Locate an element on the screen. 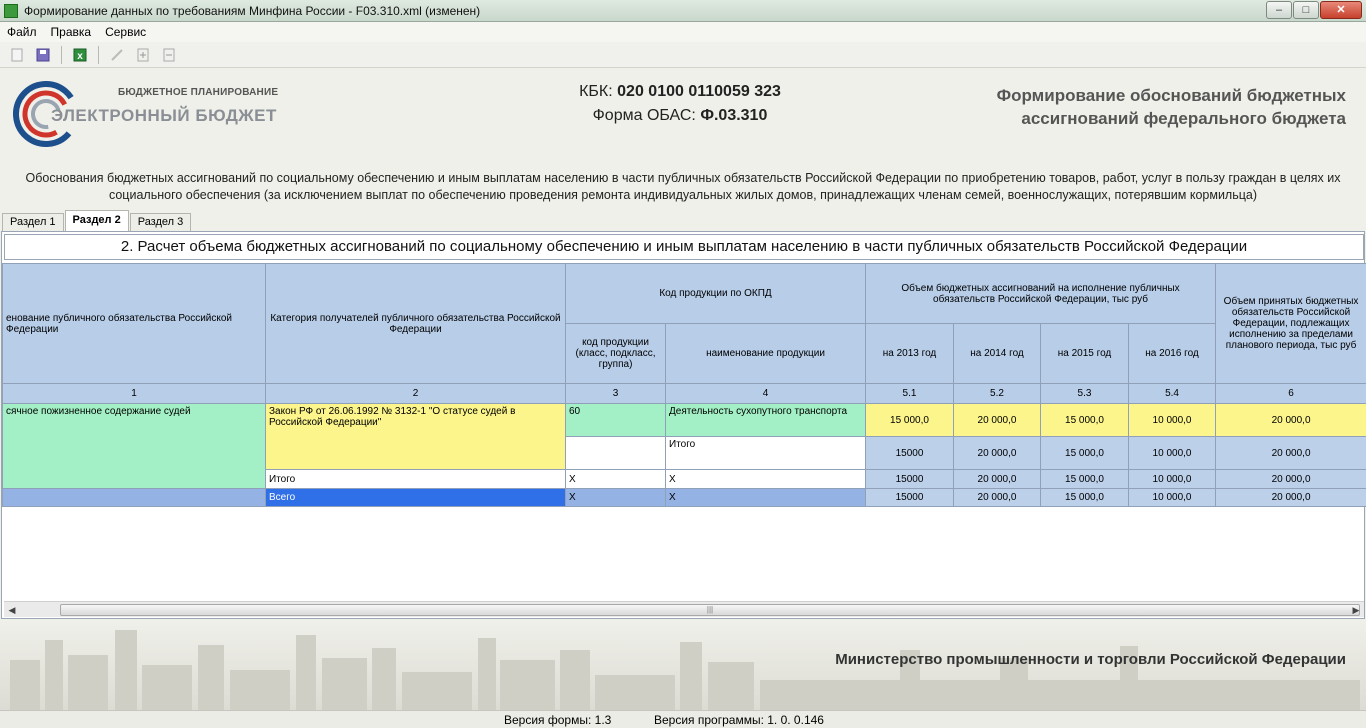  logo-title: ЭЛЕКТРОННЫЙ БЮДЖЕТ is located at coordinates (164, 115).